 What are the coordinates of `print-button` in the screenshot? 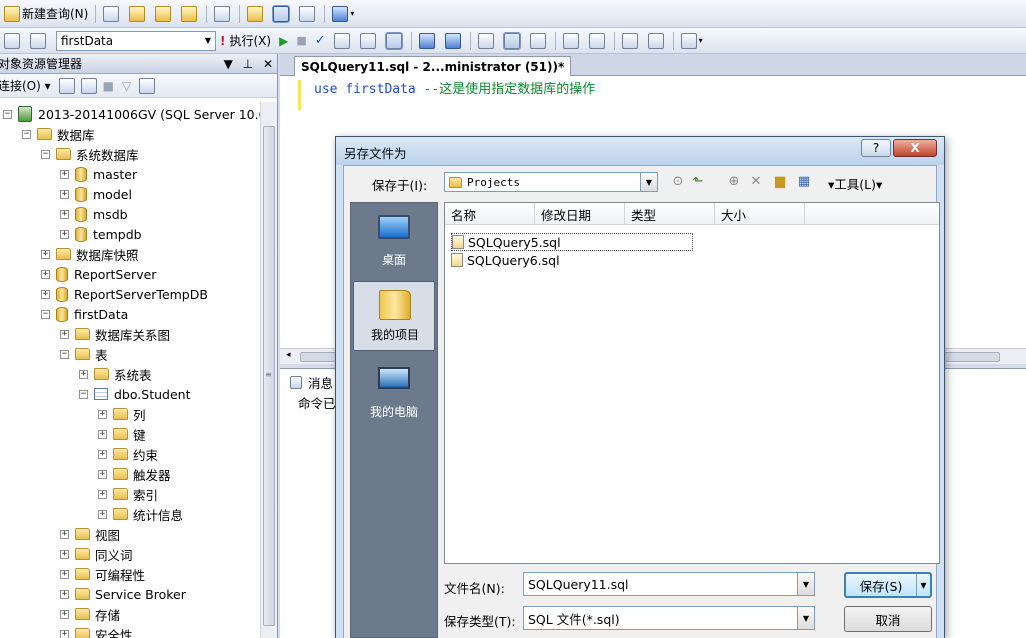 It's located at (308, 14).